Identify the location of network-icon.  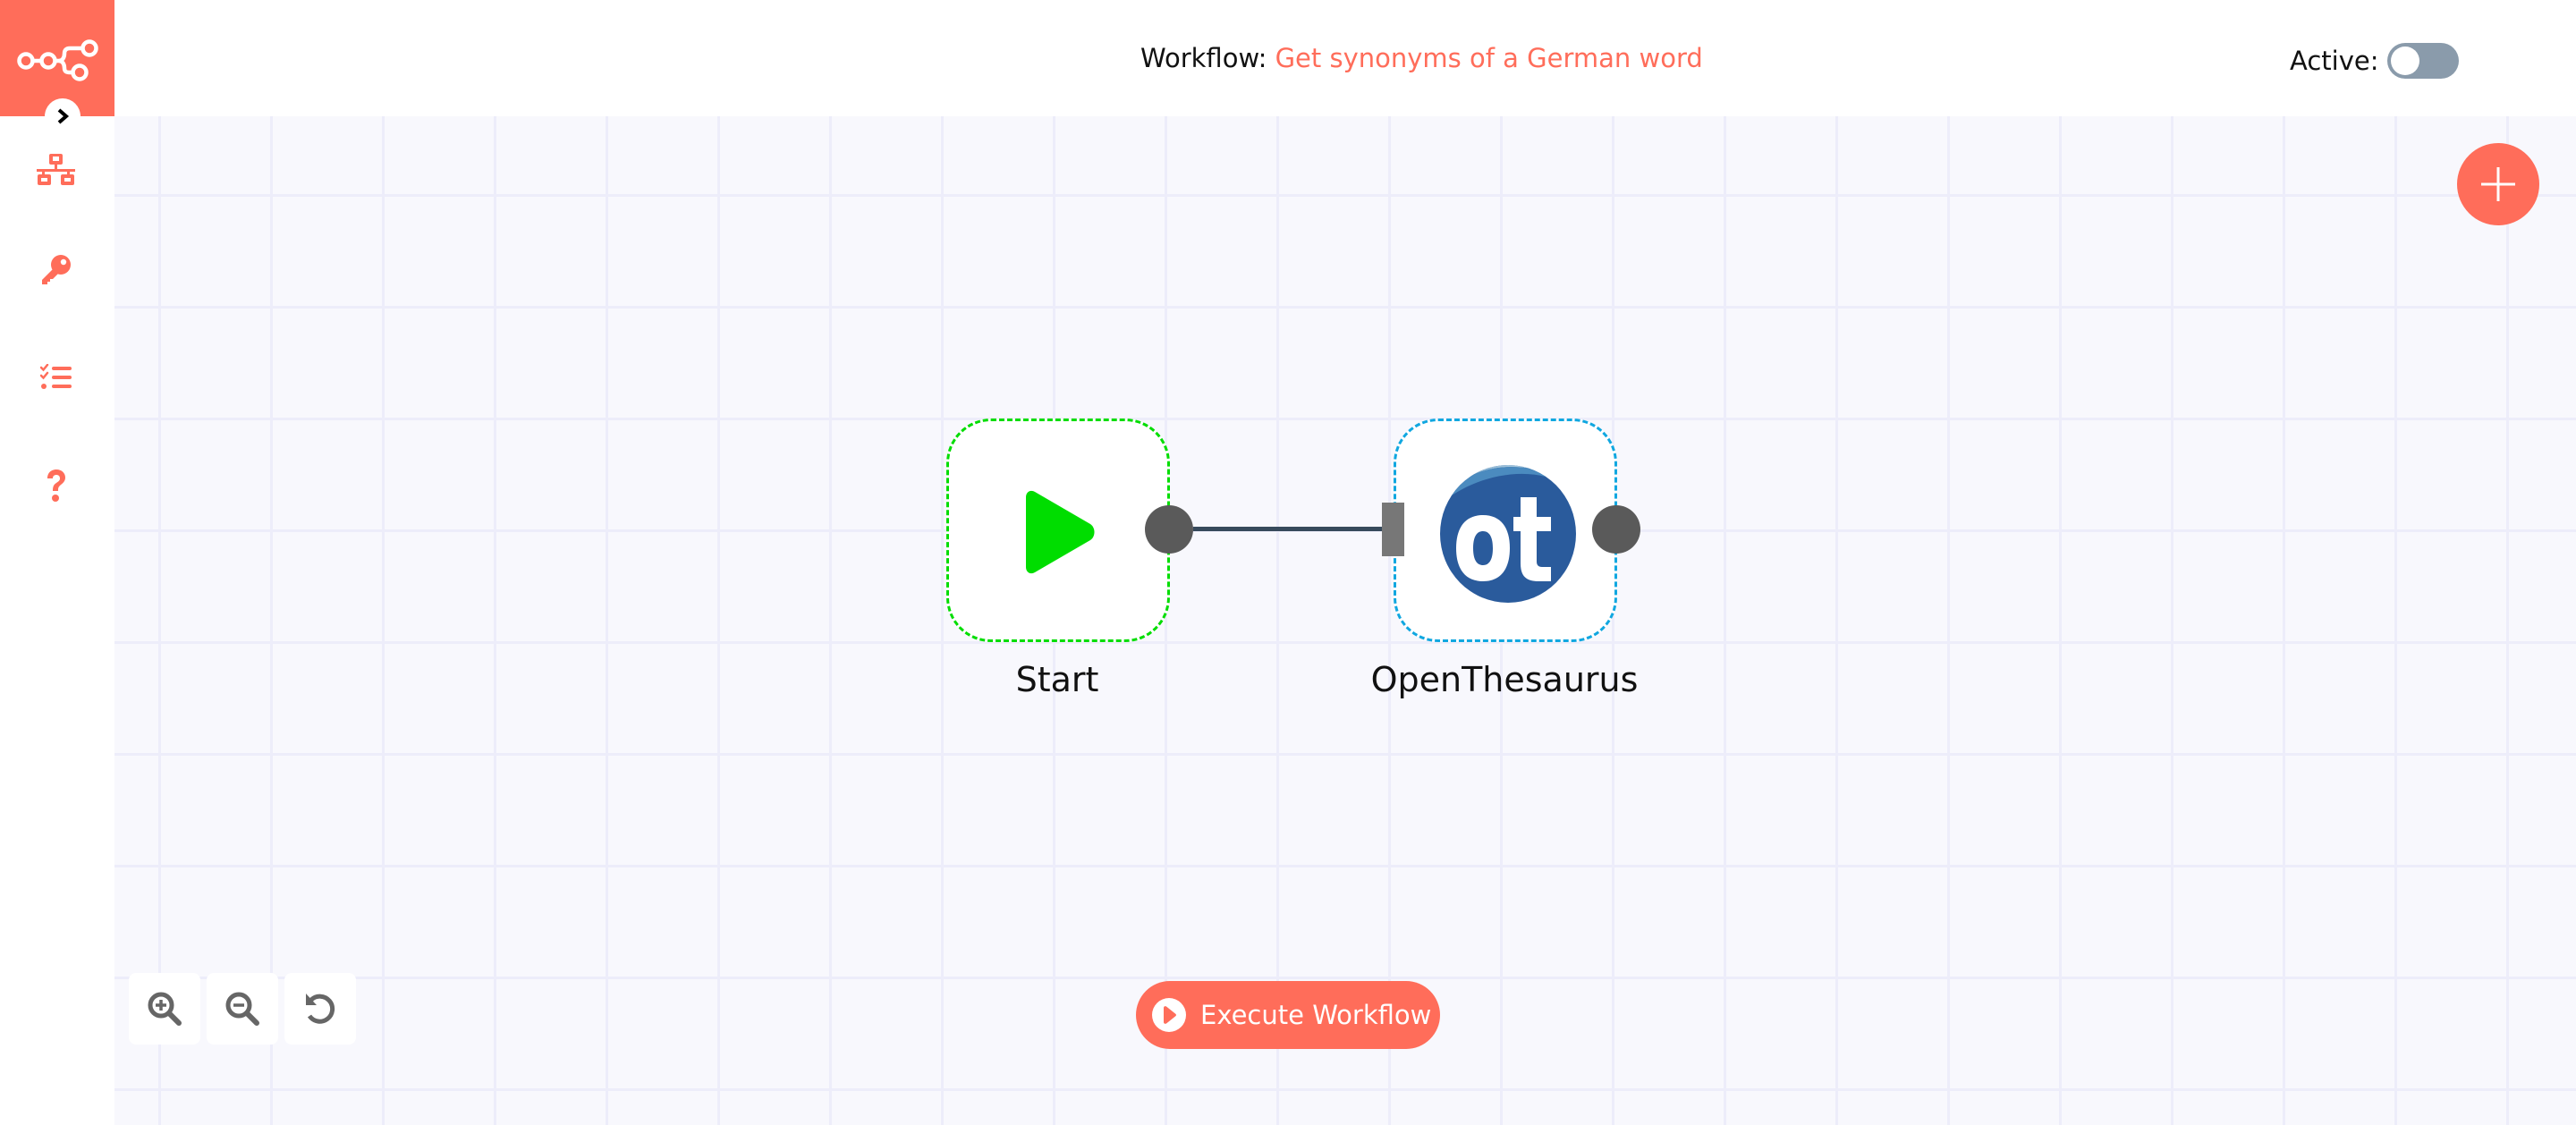
(56, 170).